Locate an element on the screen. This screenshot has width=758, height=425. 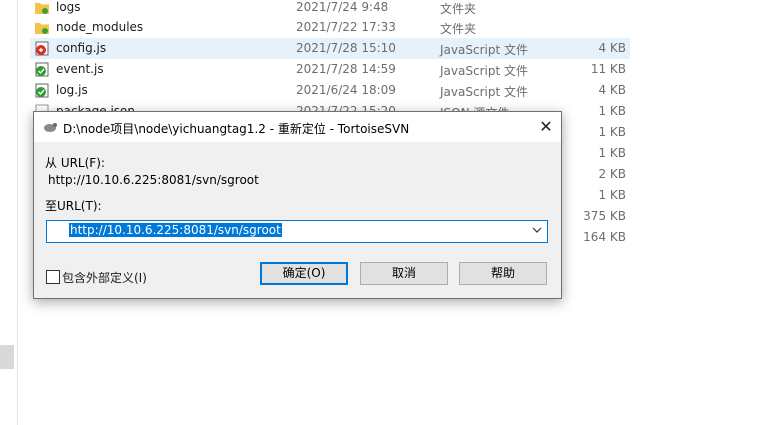
tortoisesvn-icon is located at coordinates (50, 127).